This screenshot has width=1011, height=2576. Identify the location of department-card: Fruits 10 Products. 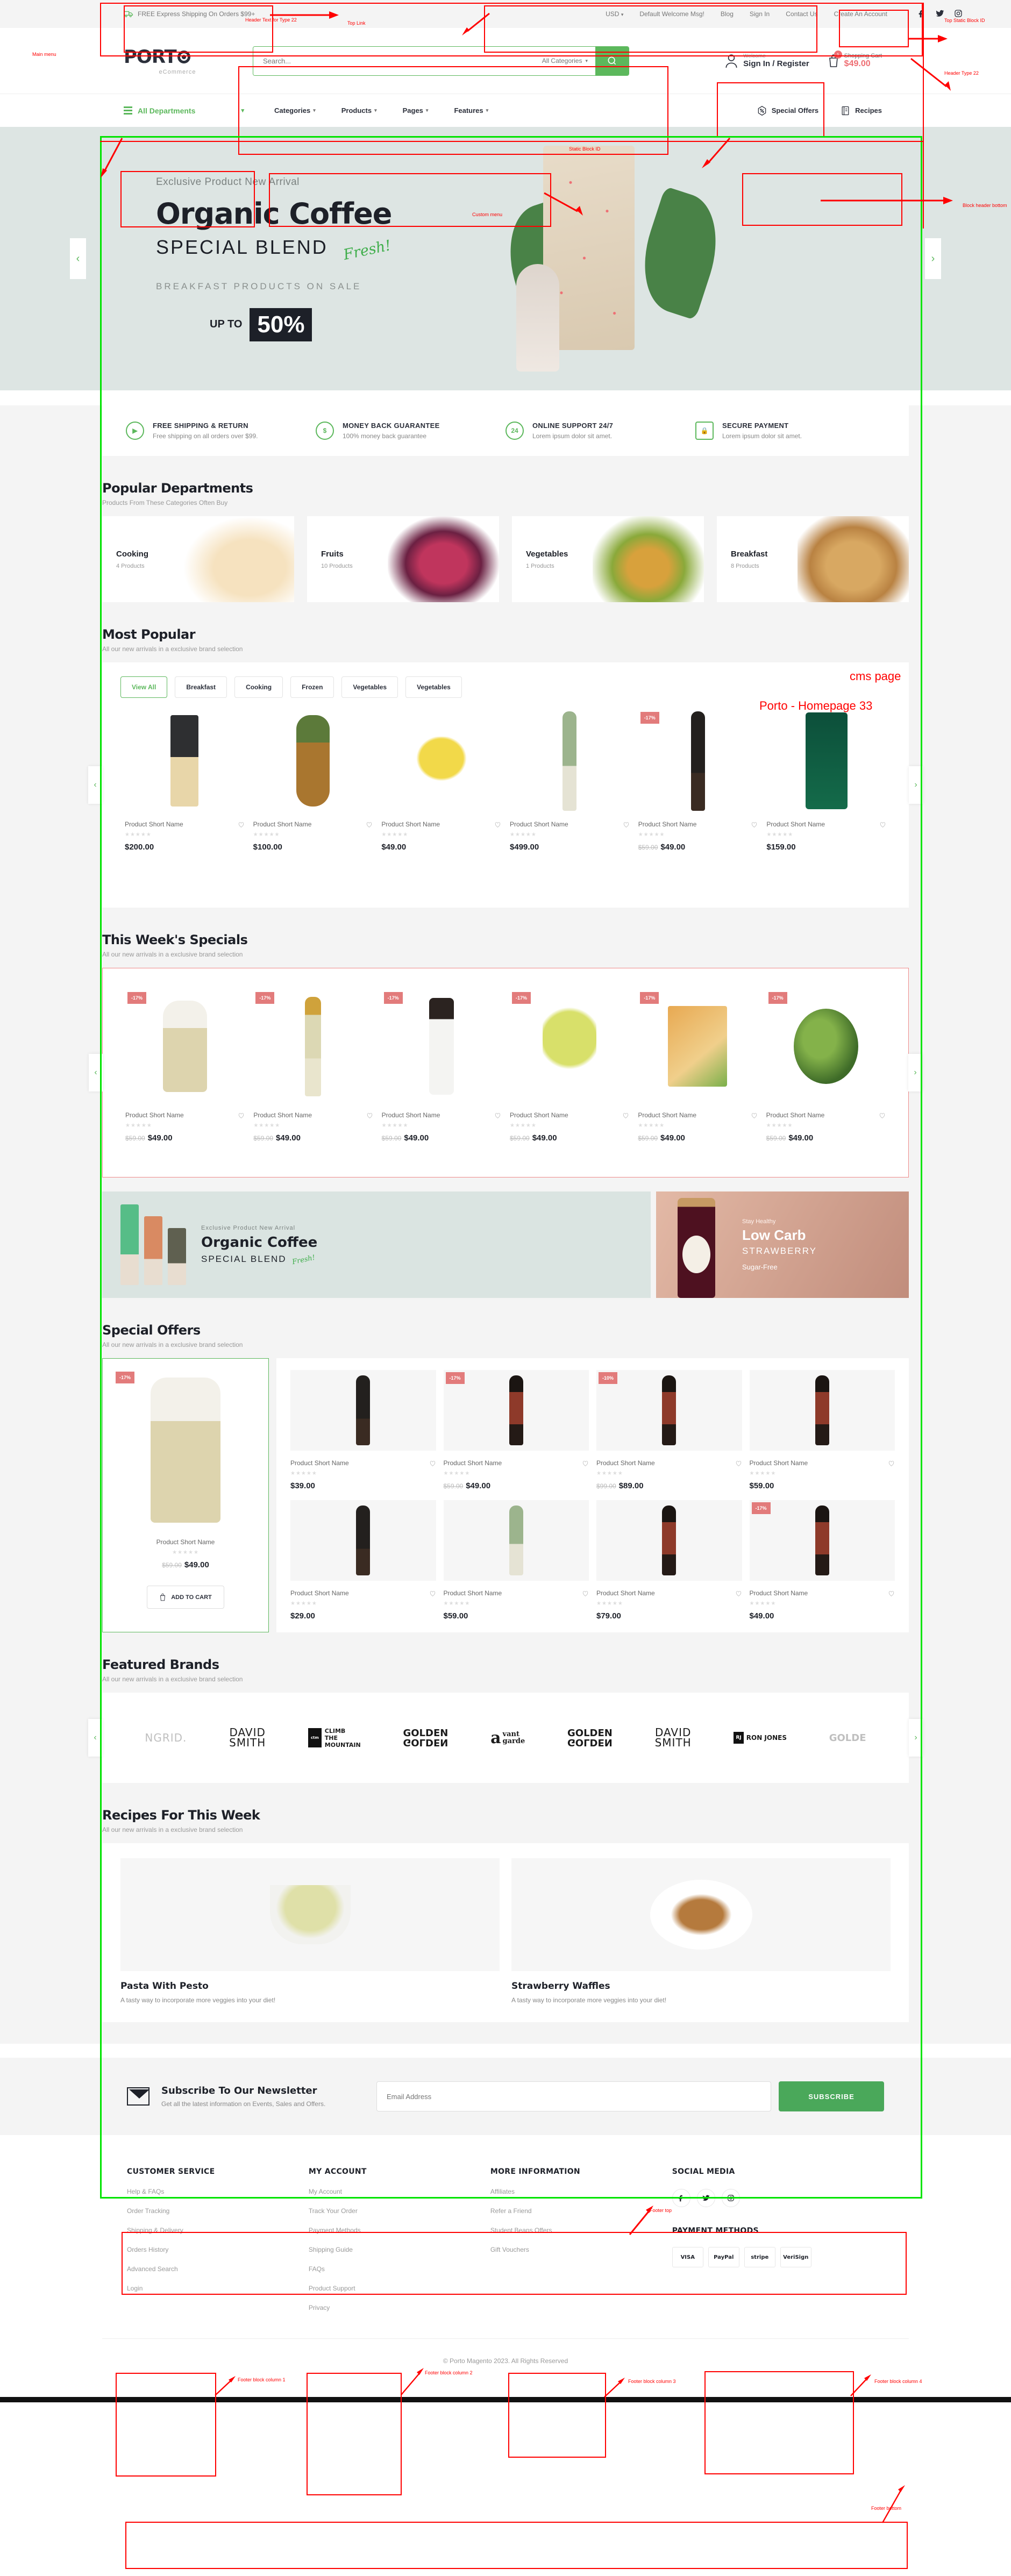
(403, 559).